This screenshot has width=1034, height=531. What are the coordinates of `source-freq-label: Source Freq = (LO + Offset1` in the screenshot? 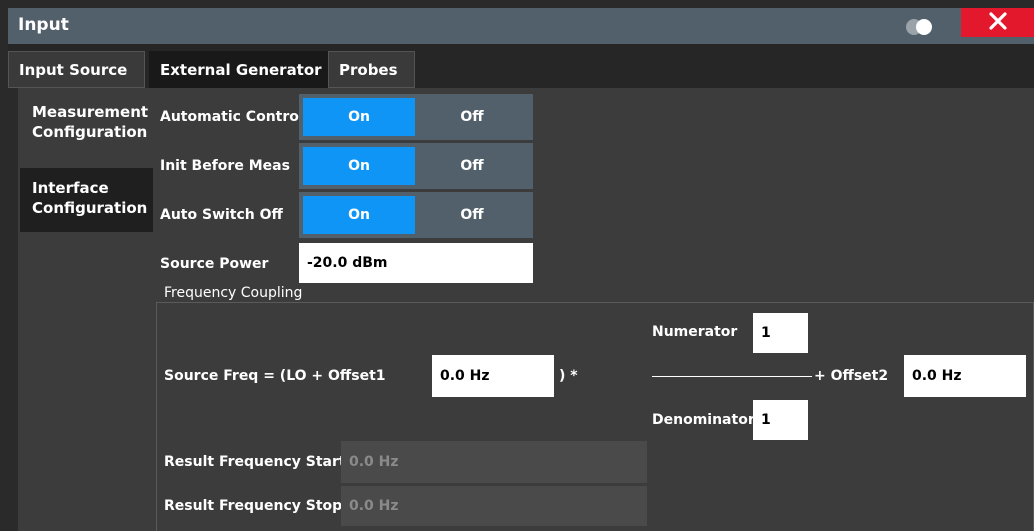 It's located at (275, 376).